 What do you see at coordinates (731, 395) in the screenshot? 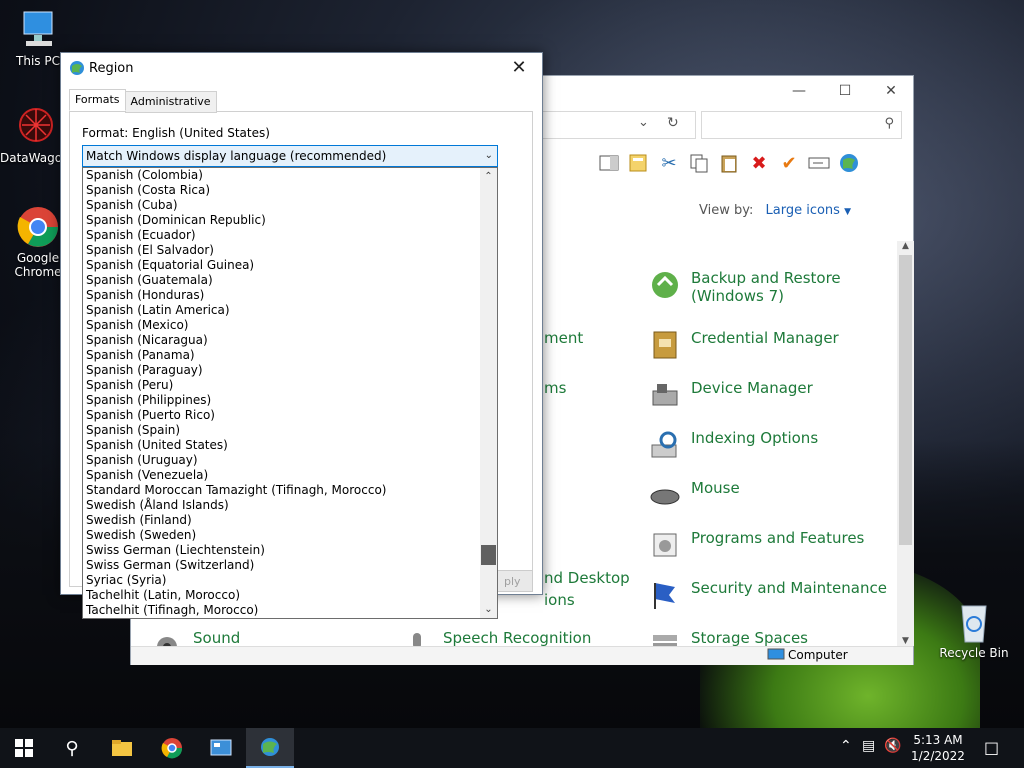
I see `cp-item-device-manager: Device Manager` at bounding box center [731, 395].